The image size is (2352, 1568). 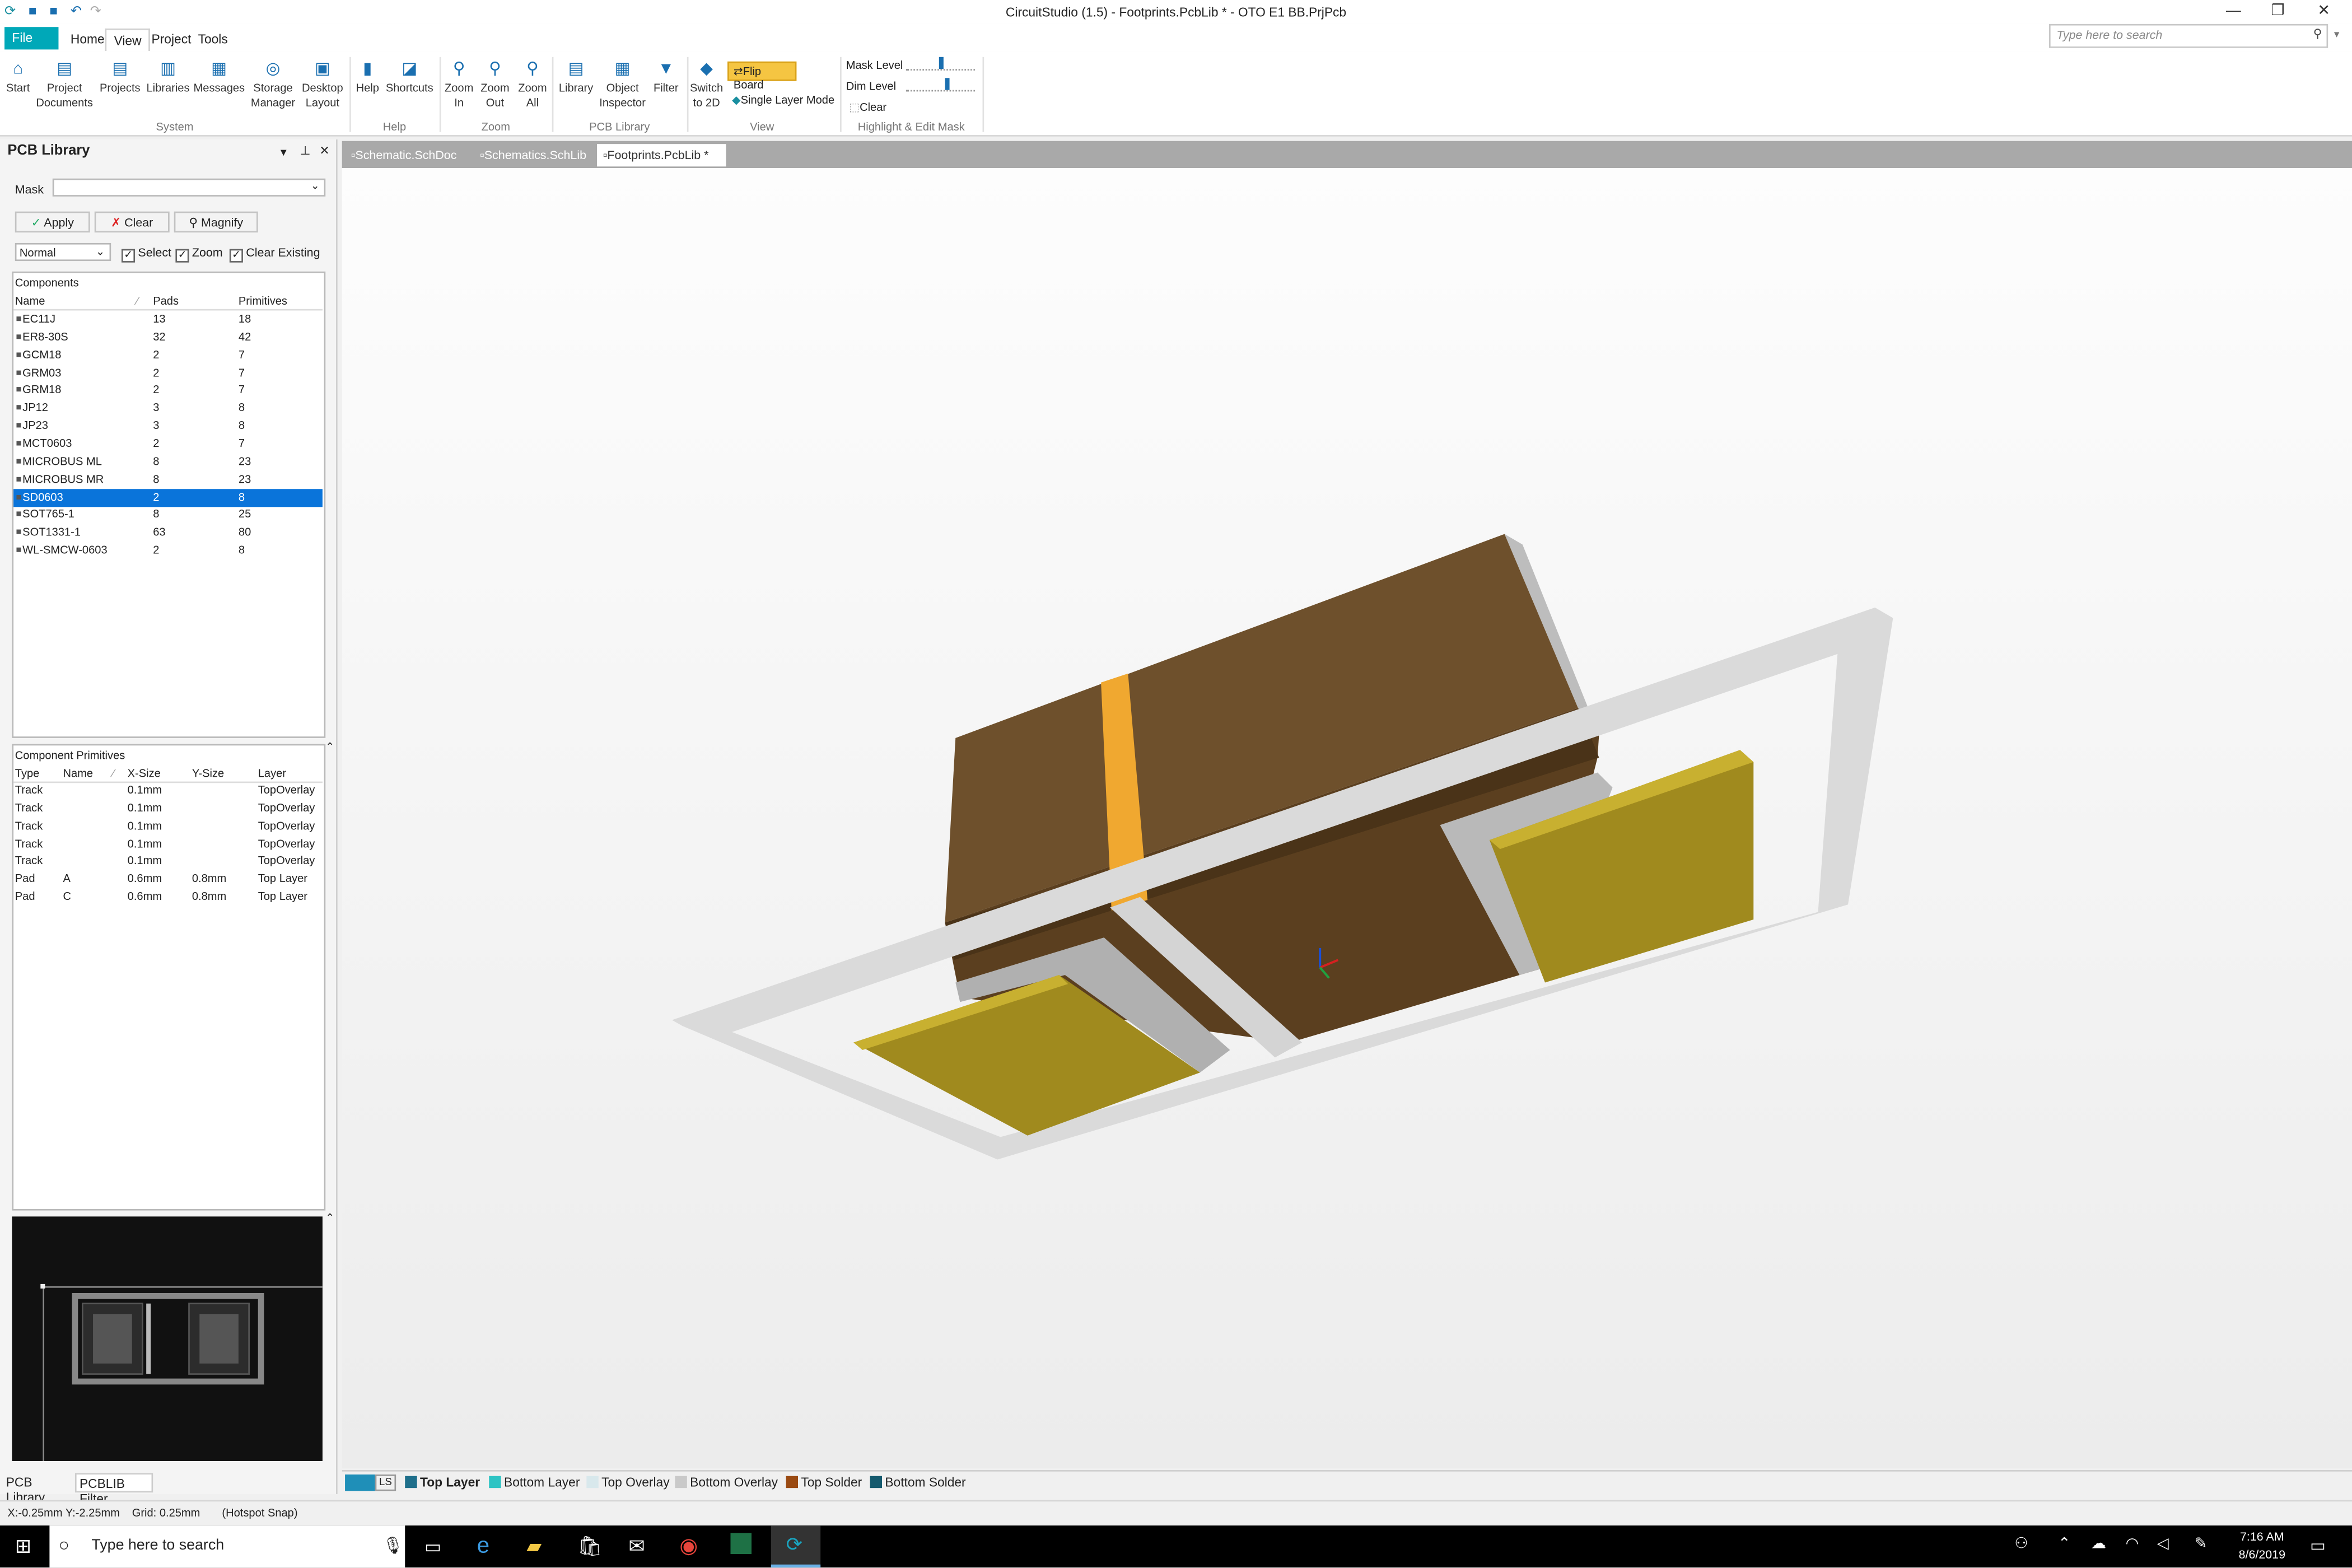 I want to click on store-icon: 🛍︎, so click(x=590, y=1546).